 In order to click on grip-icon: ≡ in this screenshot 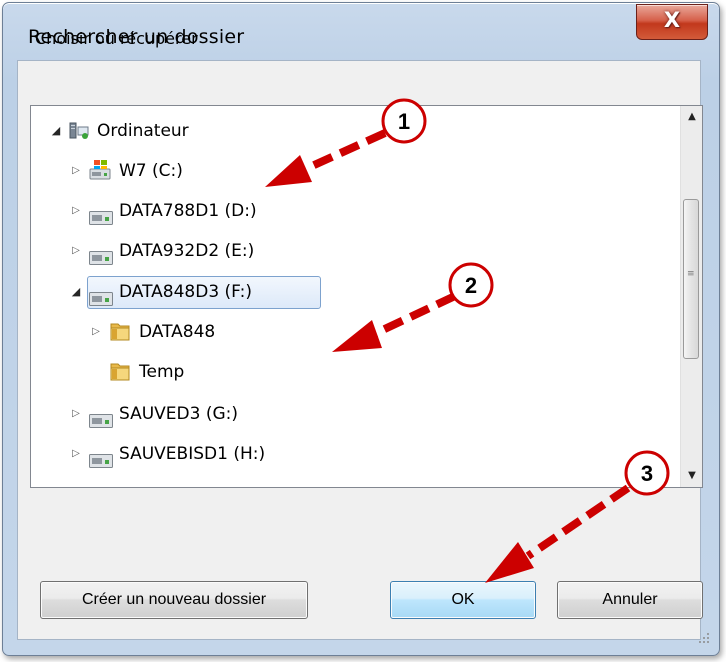, I will do `click(691, 274)`.